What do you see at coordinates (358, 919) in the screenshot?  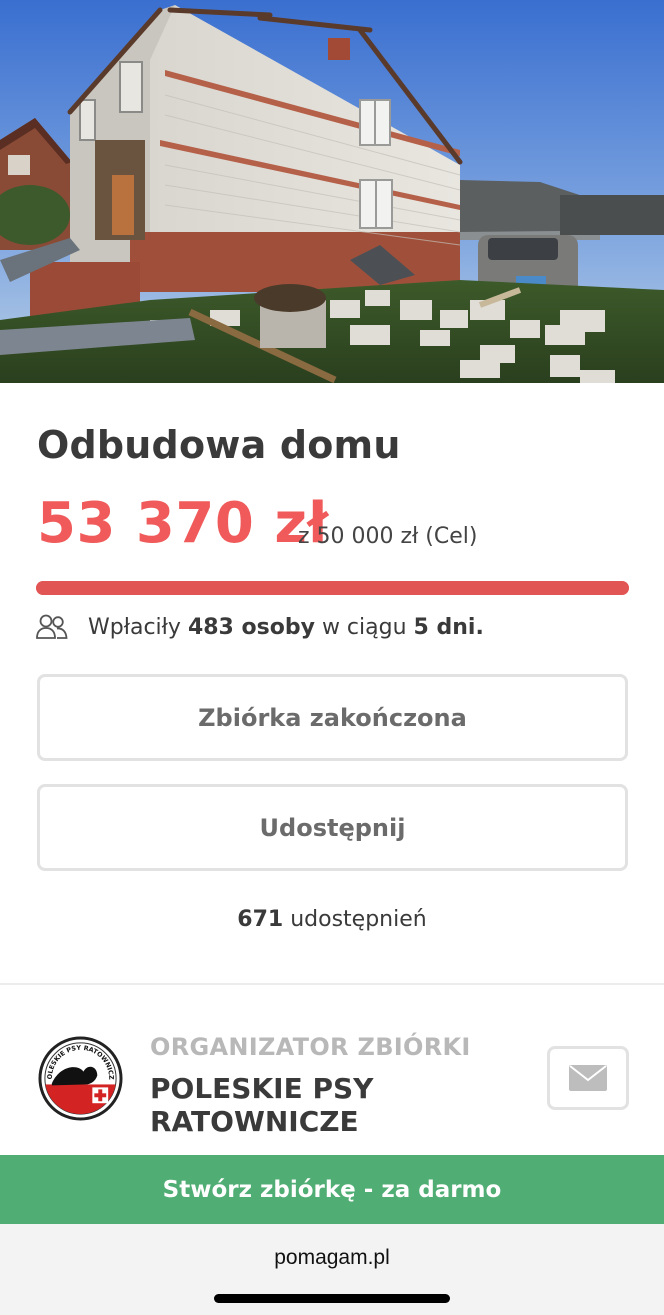 I see `shares-label: udostępnień` at bounding box center [358, 919].